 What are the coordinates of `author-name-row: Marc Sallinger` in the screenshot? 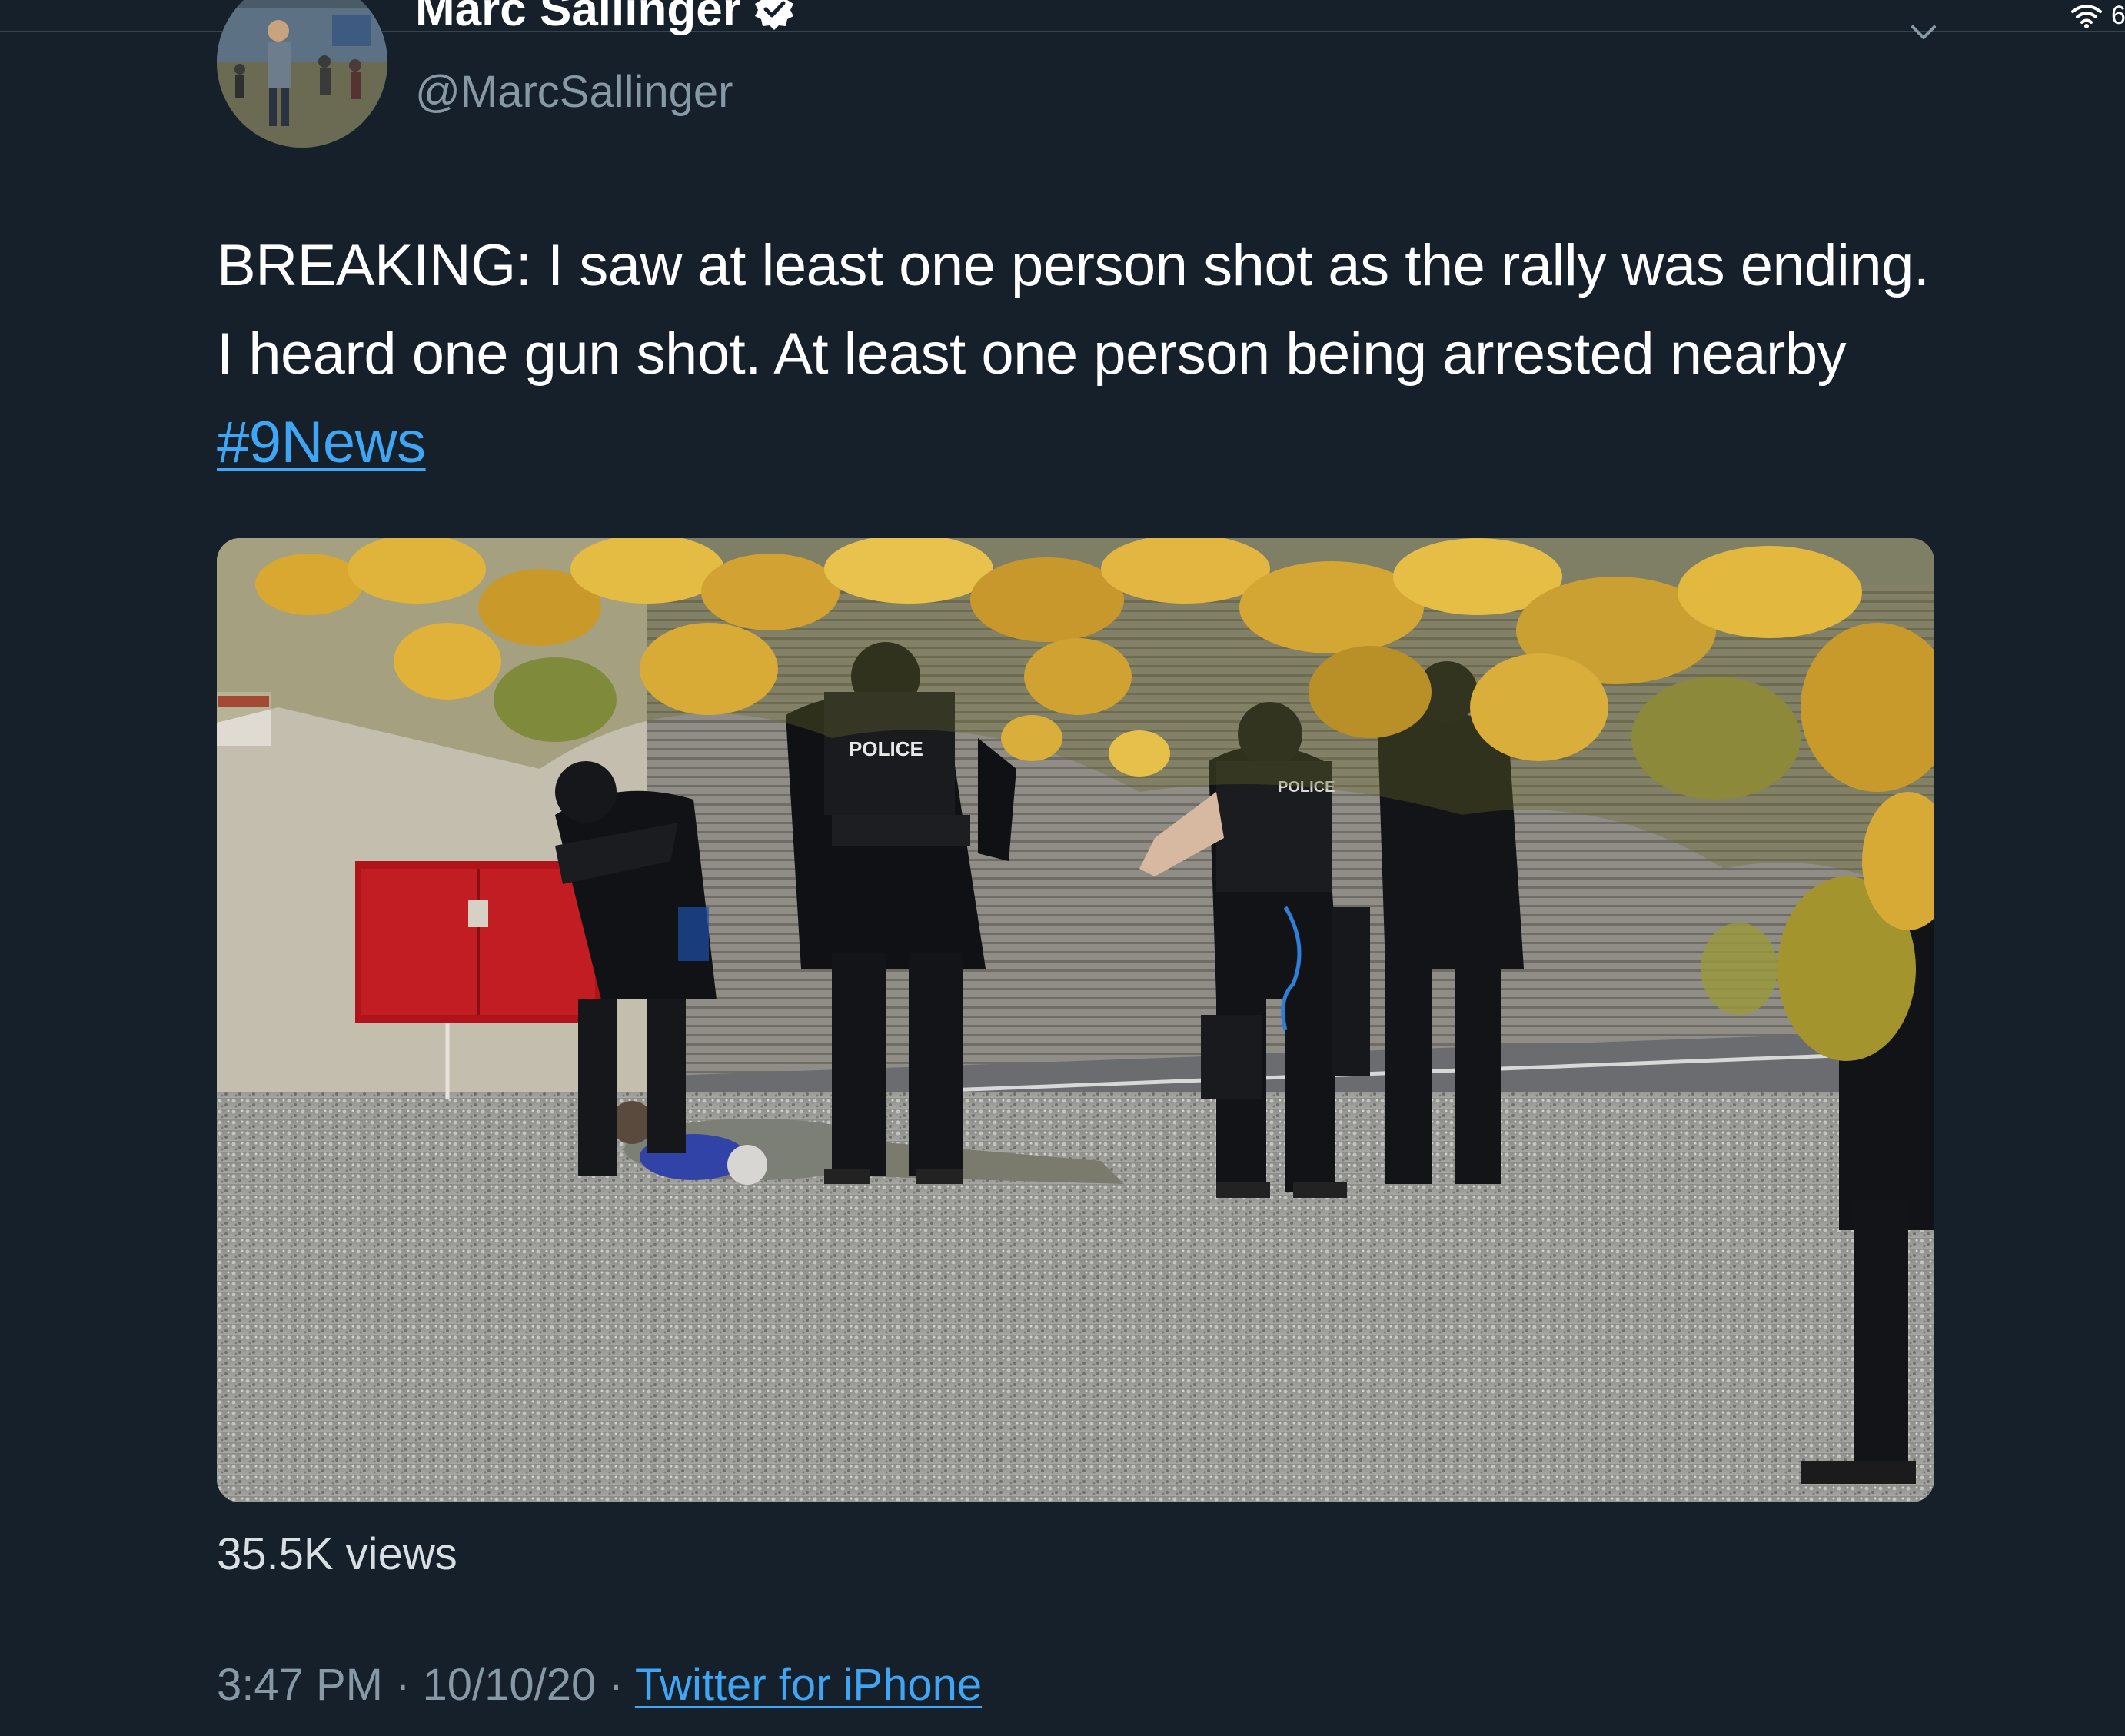 It's located at (605, 20).